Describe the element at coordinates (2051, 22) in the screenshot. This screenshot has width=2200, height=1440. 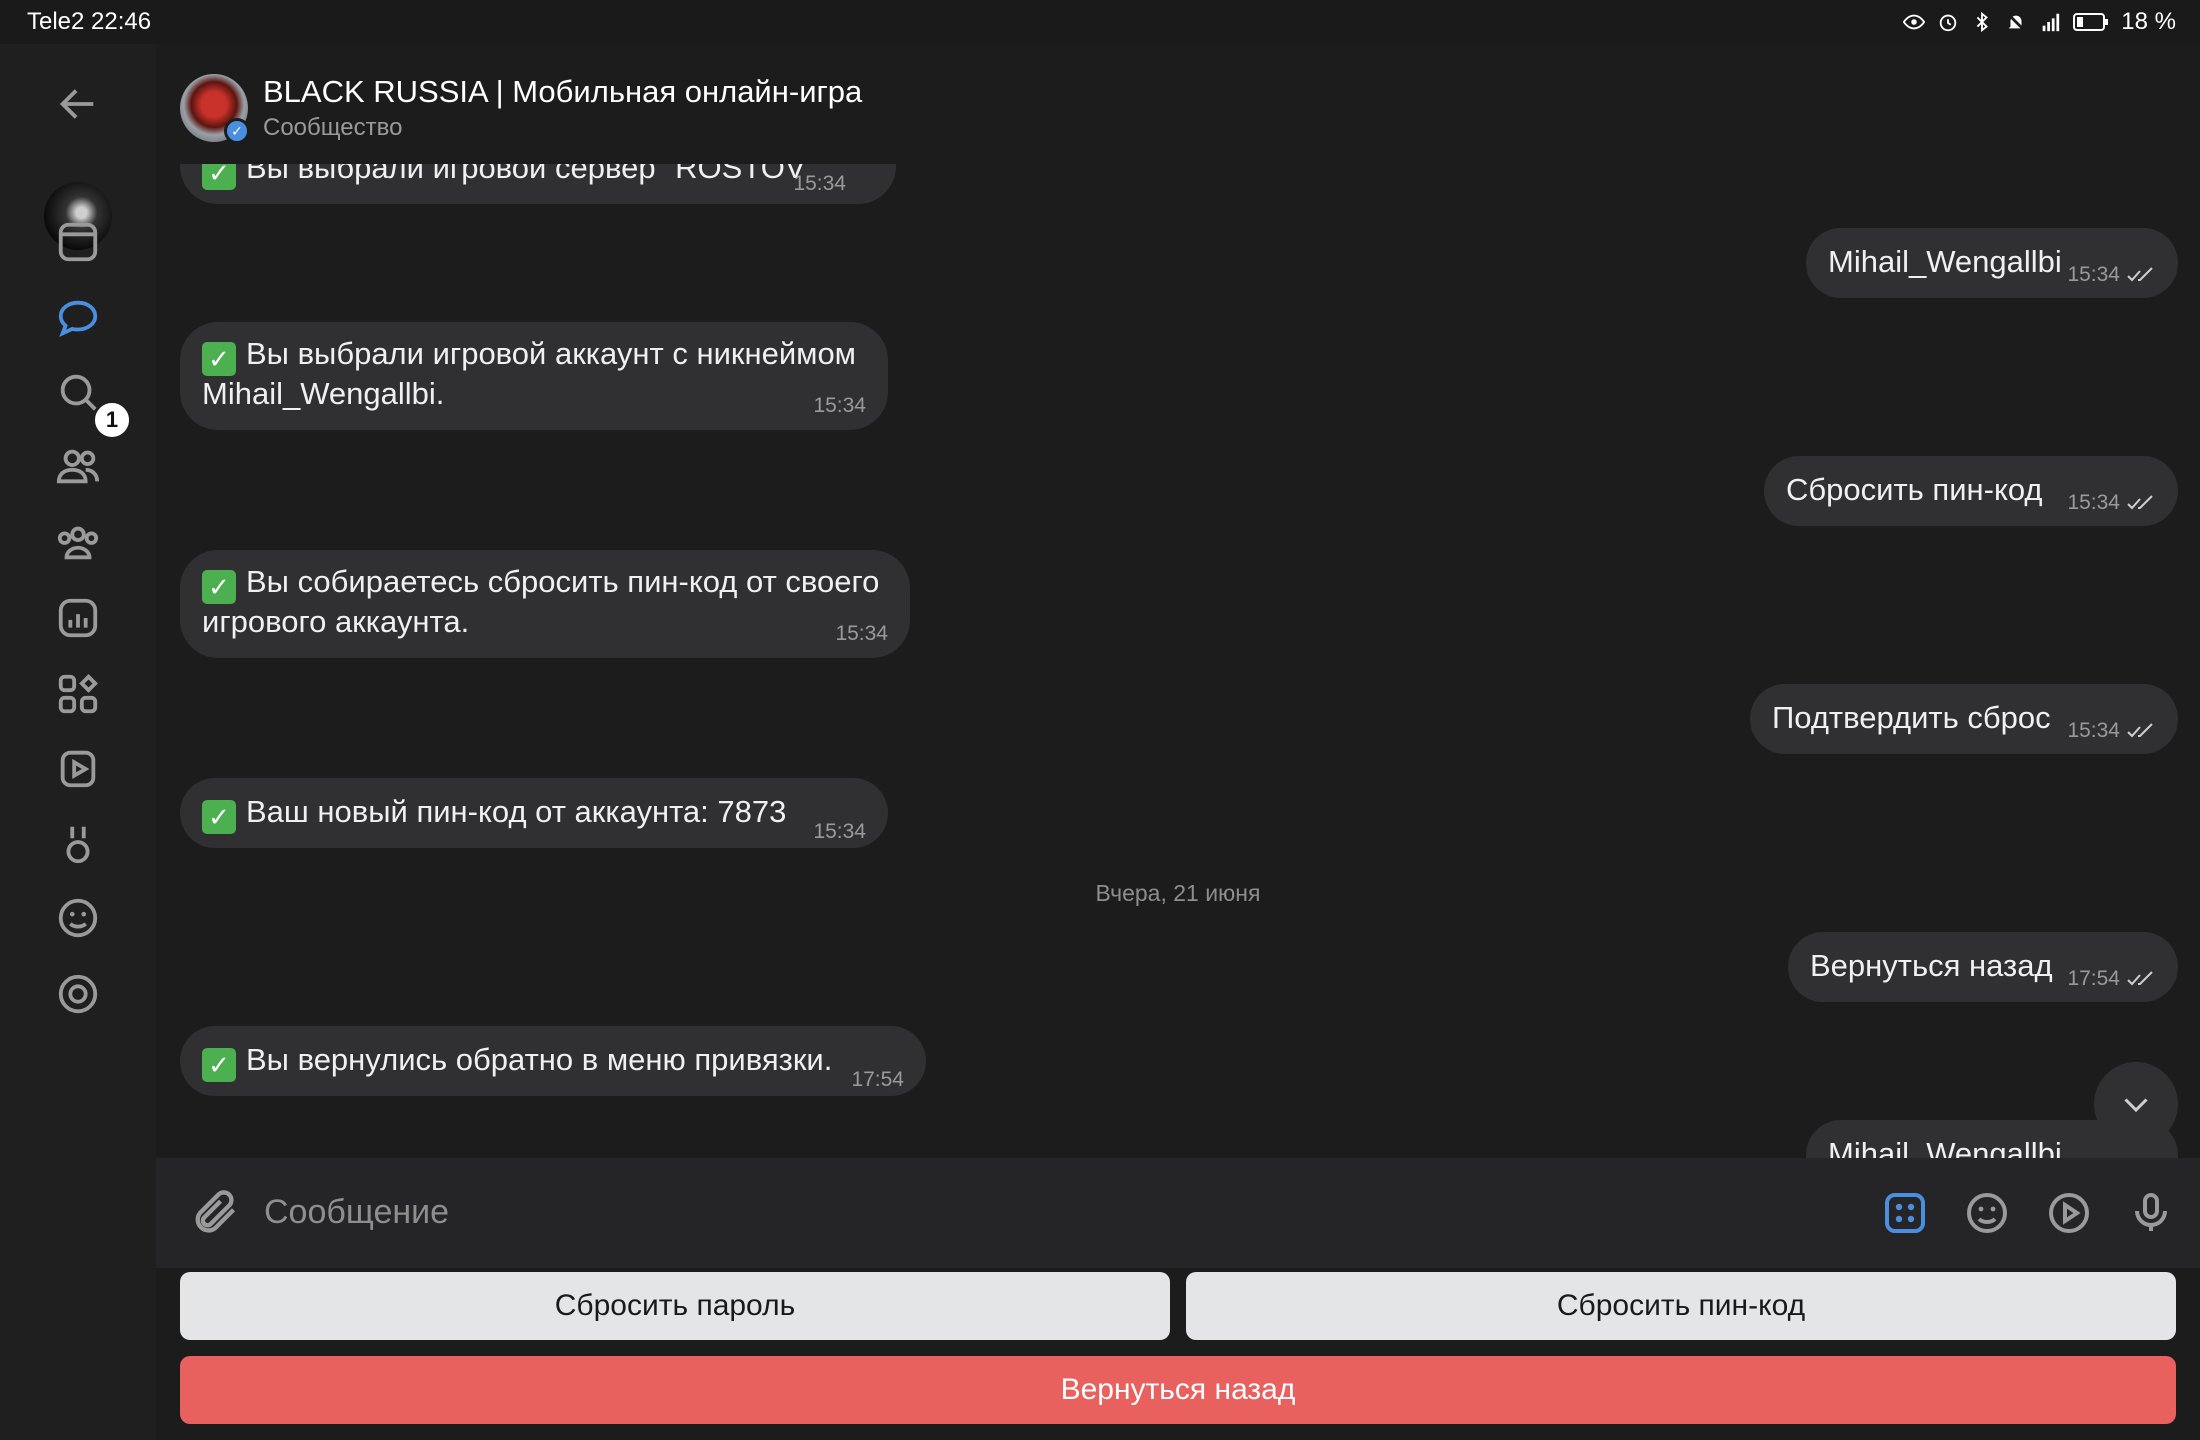
I see `signal-icon` at that location.